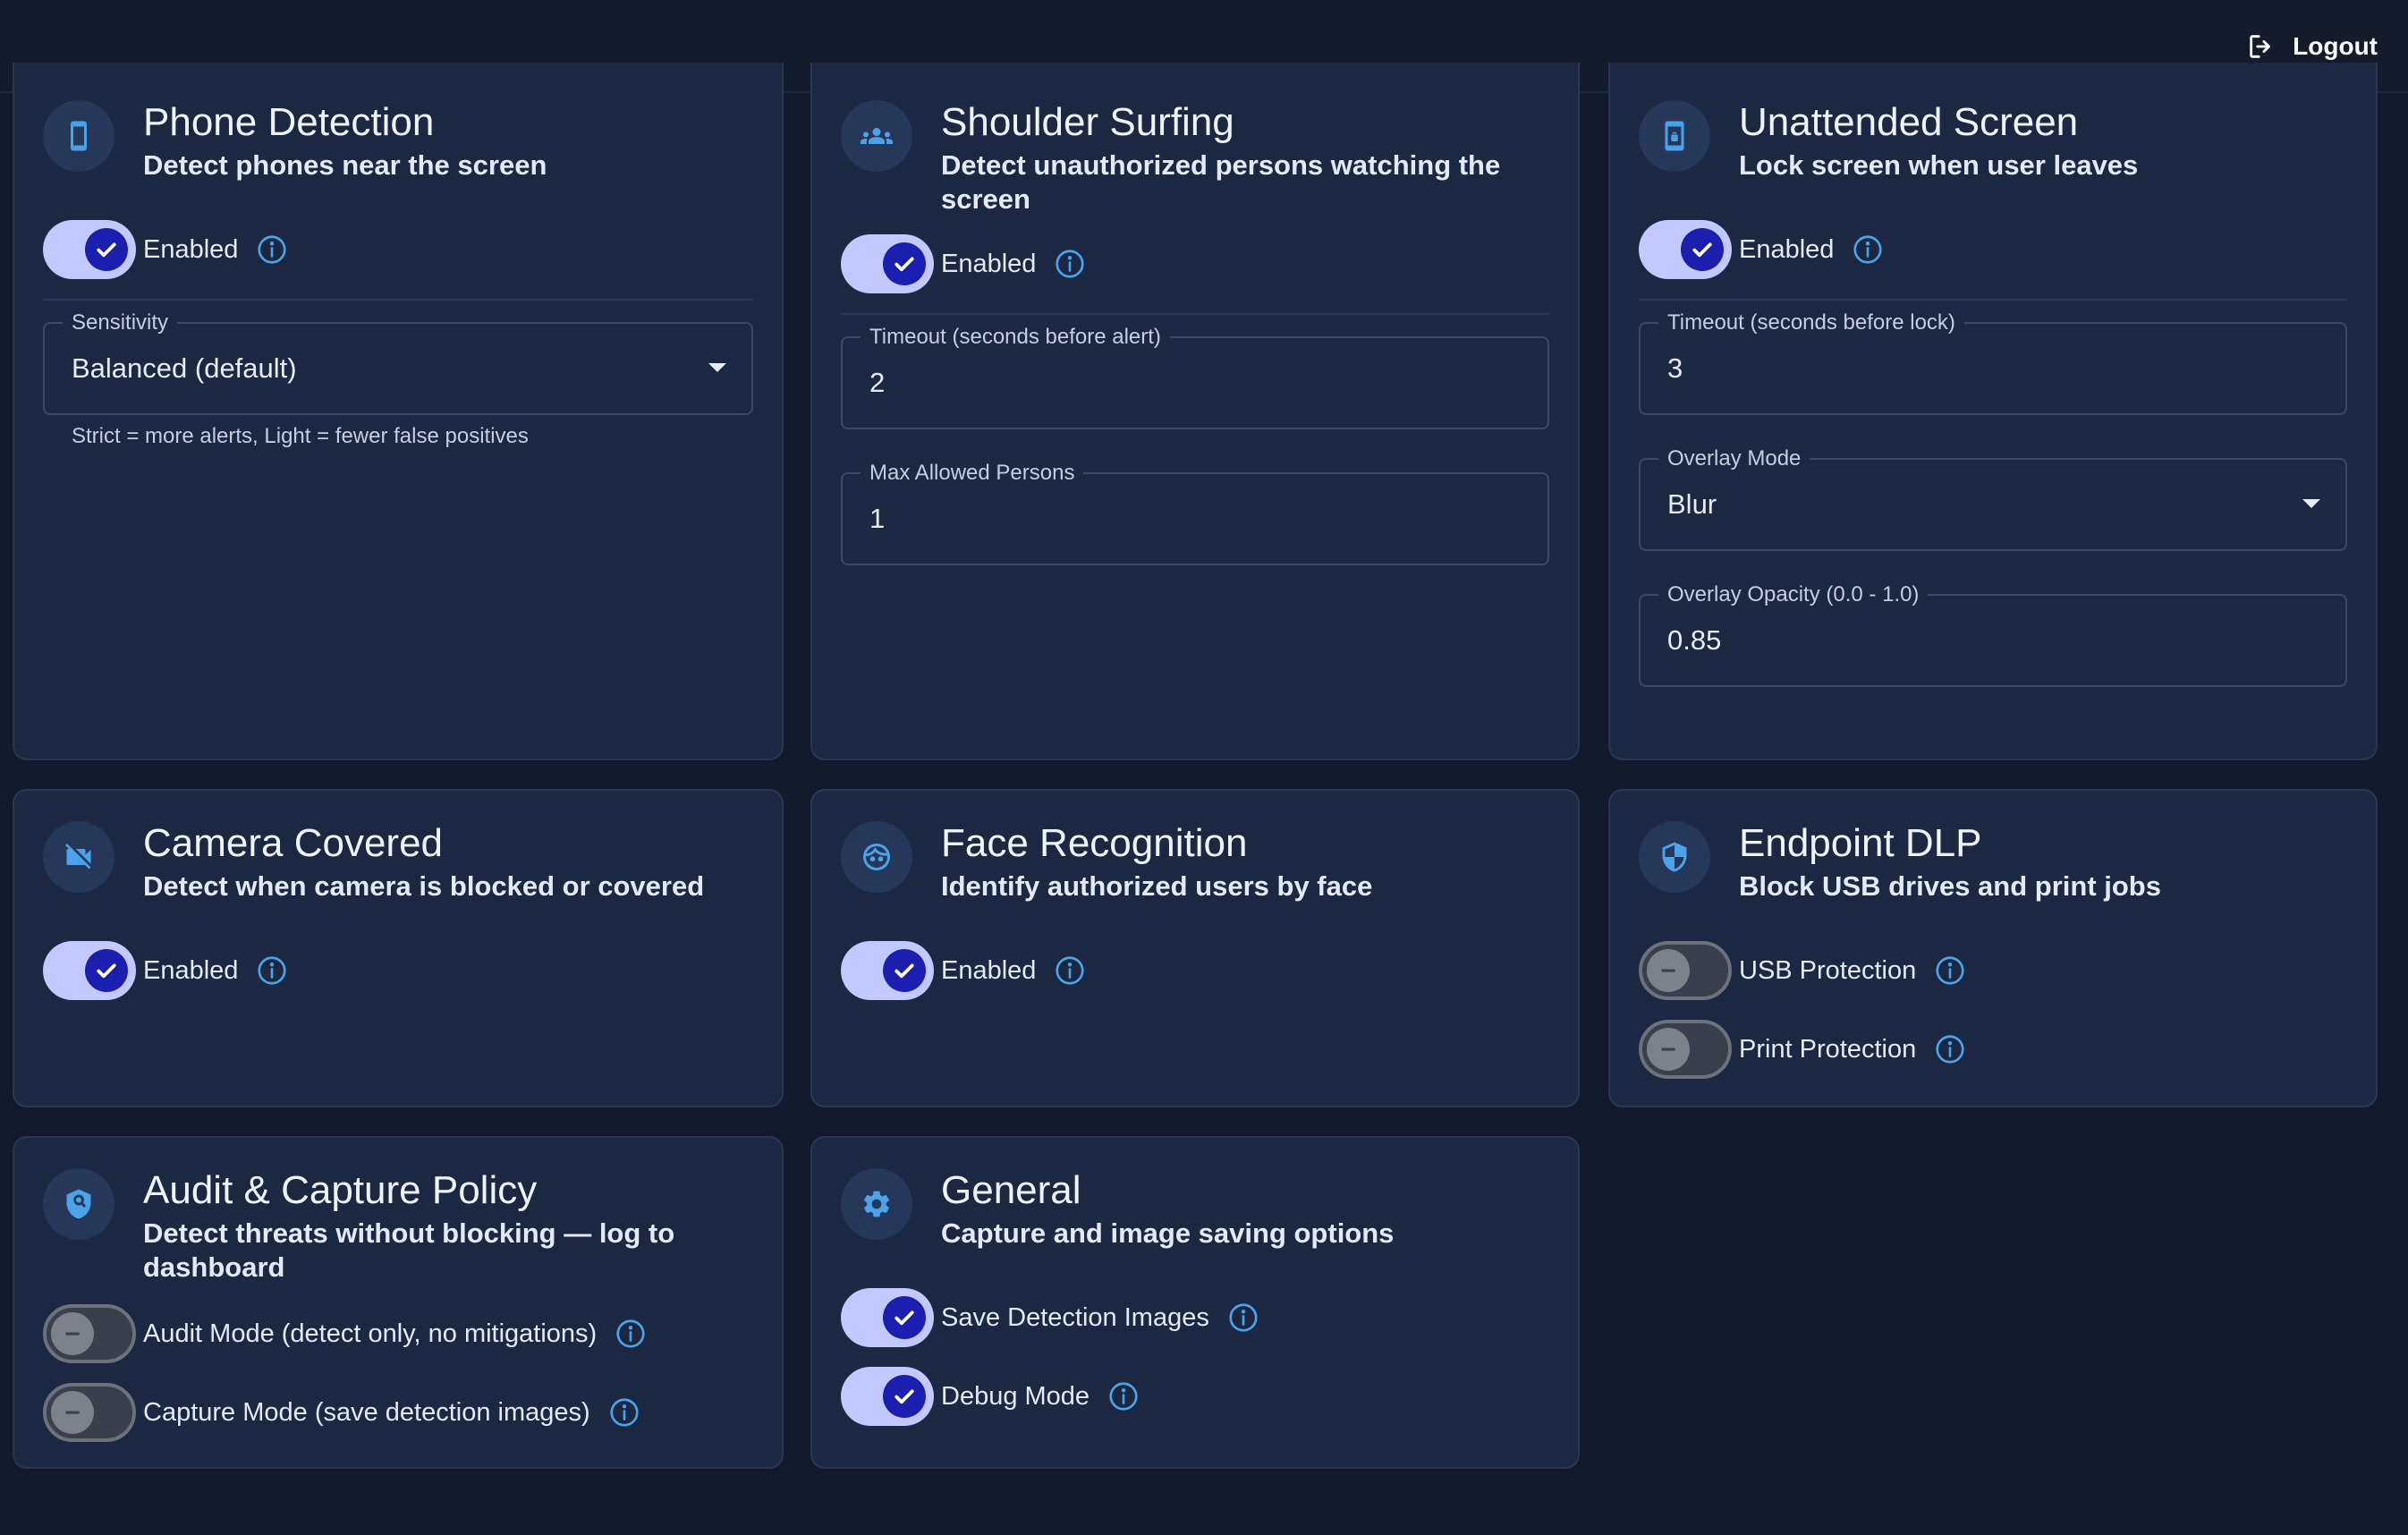 This screenshot has width=2408, height=1535. I want to click on card-title: Endpoint DLP, so click(1861, 843).